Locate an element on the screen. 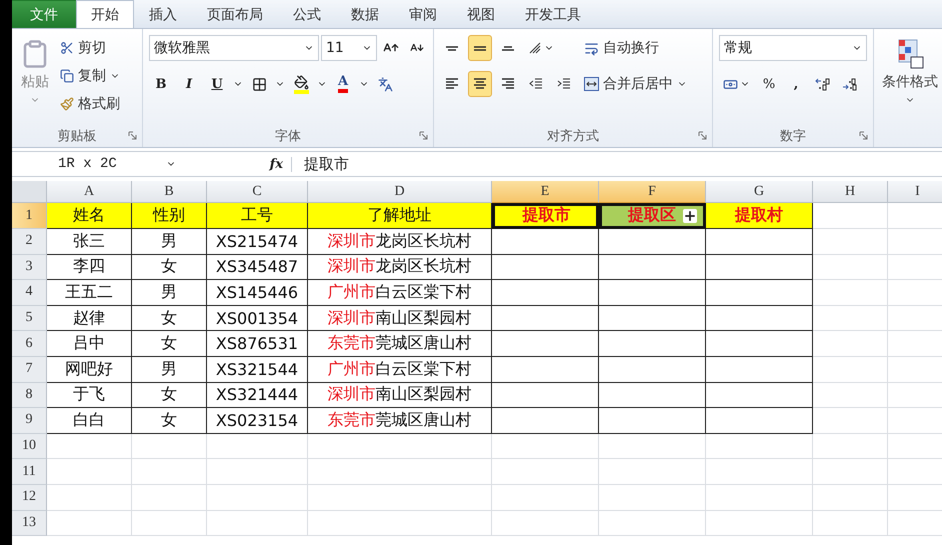  wrap-text-button: 自动换行 is located at coordinates (635, 48).